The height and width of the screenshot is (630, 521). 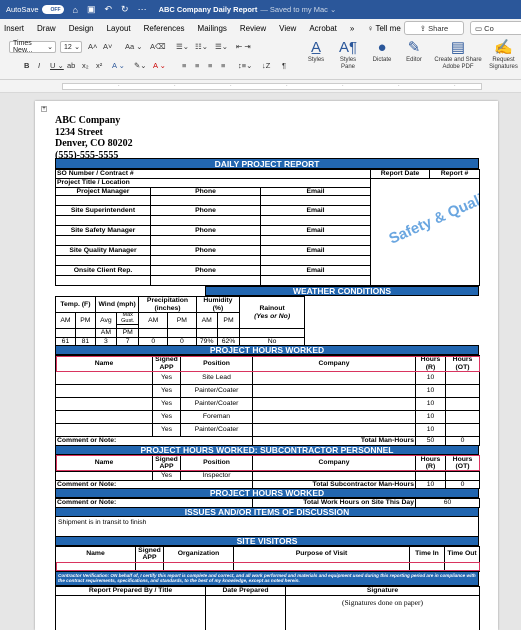 What do you see at coordinates (57, 65) in the screenshot?
I see `underline-icon: U ⌄` at bounding box center [57, 65].